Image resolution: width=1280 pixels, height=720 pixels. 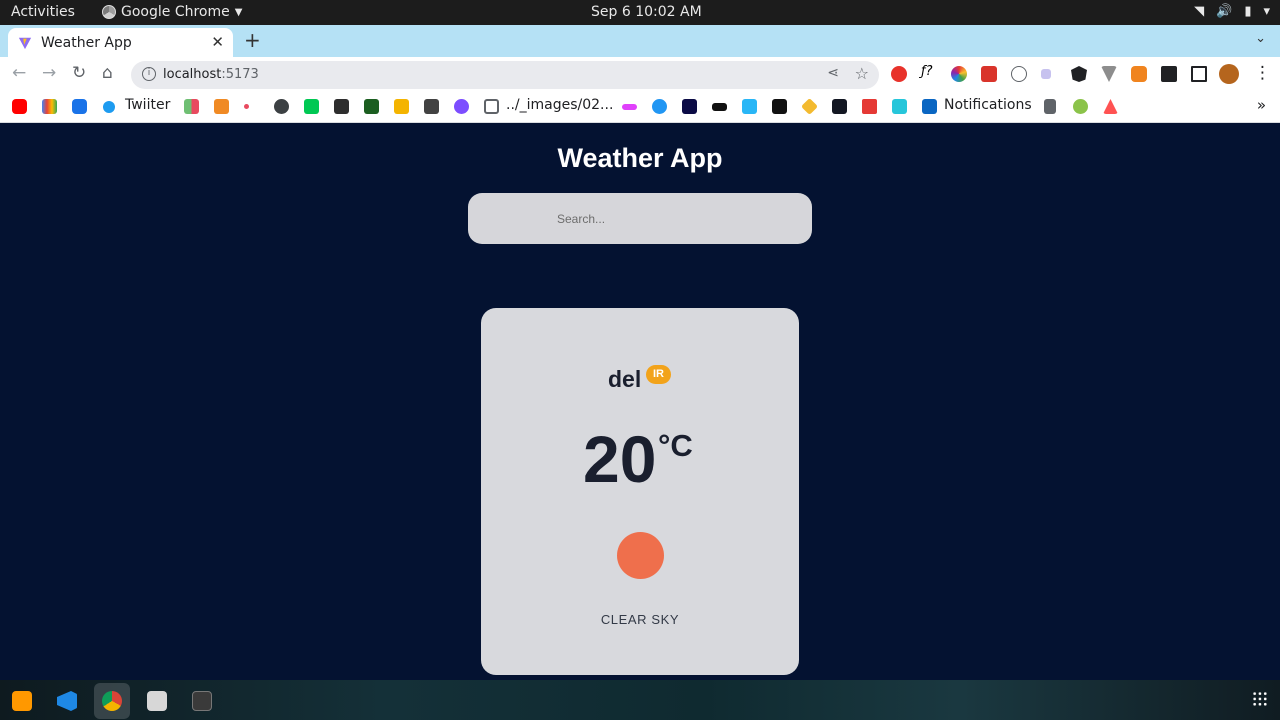 I want to click on tab-search-icon: ⌄, so click(x=1260, y=38).